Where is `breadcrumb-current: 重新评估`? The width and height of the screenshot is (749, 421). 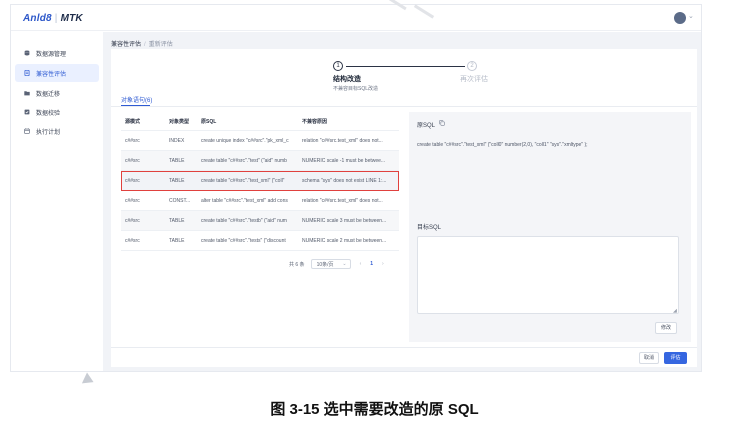
breadcrumb-current: 重新评估 is located at coordinates (160, 45).